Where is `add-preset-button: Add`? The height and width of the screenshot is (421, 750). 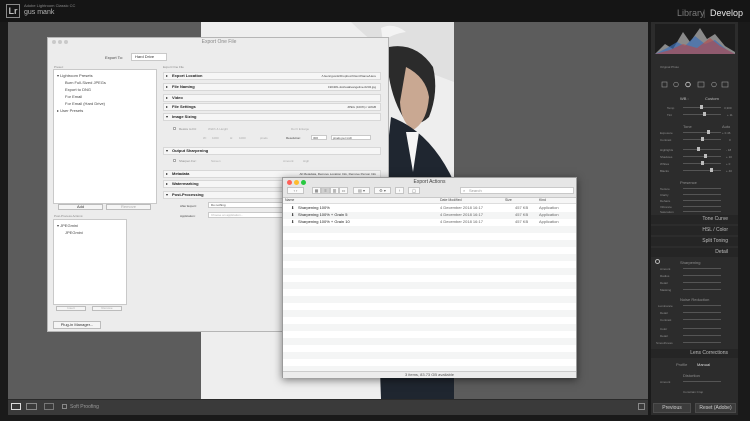 add-preset-button: Add is located at coordinates (80, 207).